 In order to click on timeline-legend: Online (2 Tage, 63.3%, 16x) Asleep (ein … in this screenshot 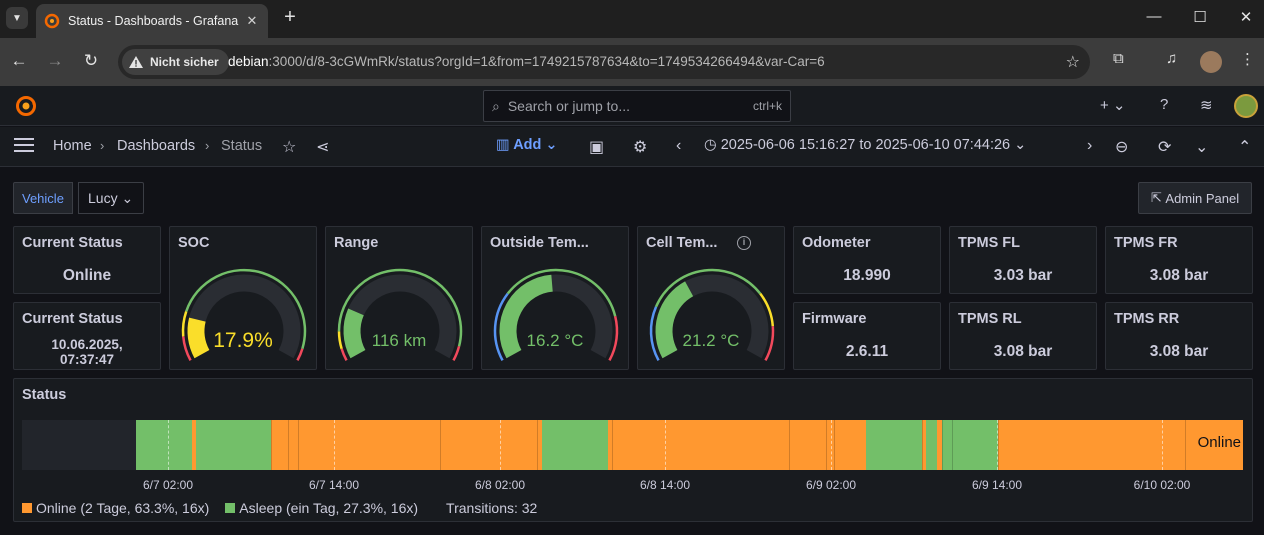, I will do `click(279, 508)`.